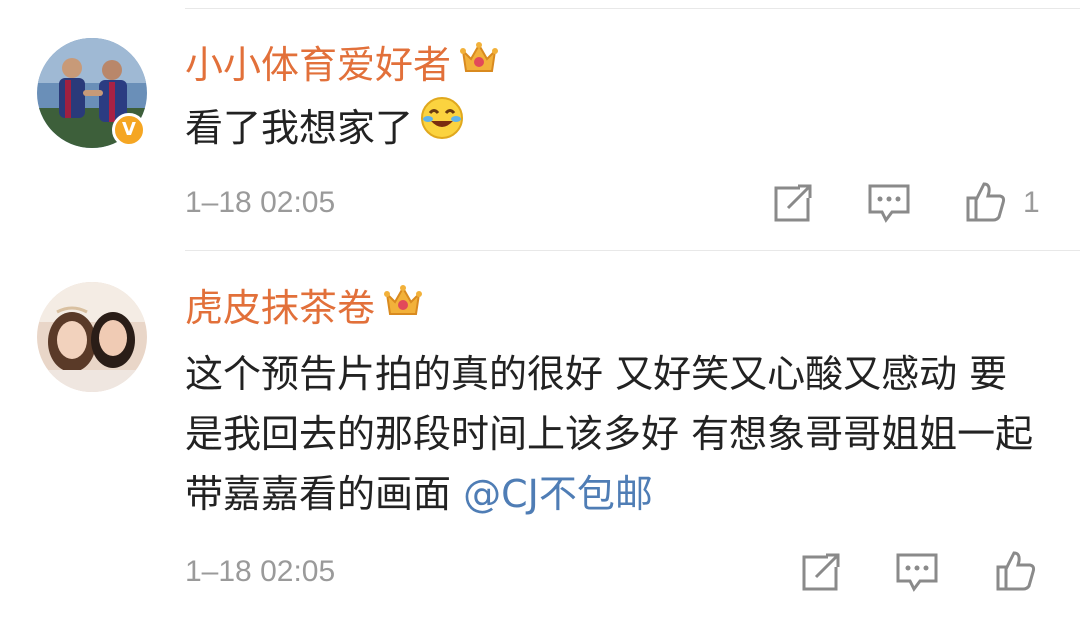 This screenshot has width=1080, height=619. What do you see at coordinates (1031, 202) in the screenshot?
I see `like-count: 1` at bounding box center [1031, 202].